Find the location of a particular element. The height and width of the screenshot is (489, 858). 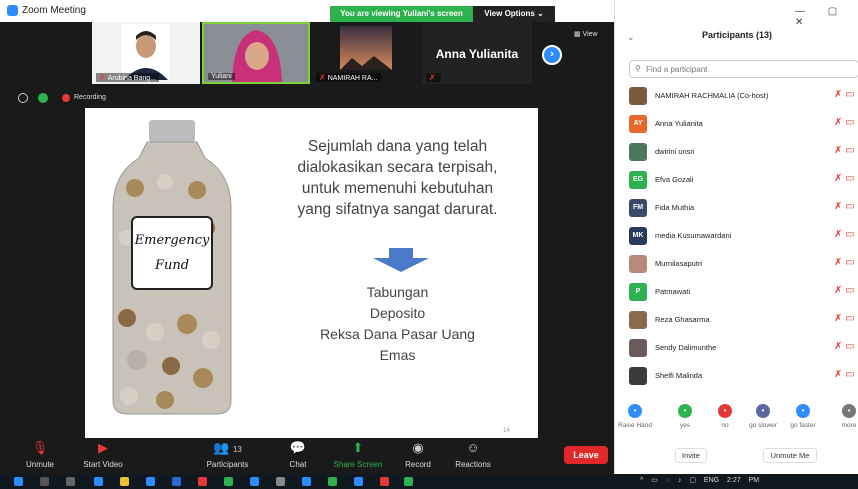

participants-button: 👥 13 Participants is located at coordinates (227, 454).